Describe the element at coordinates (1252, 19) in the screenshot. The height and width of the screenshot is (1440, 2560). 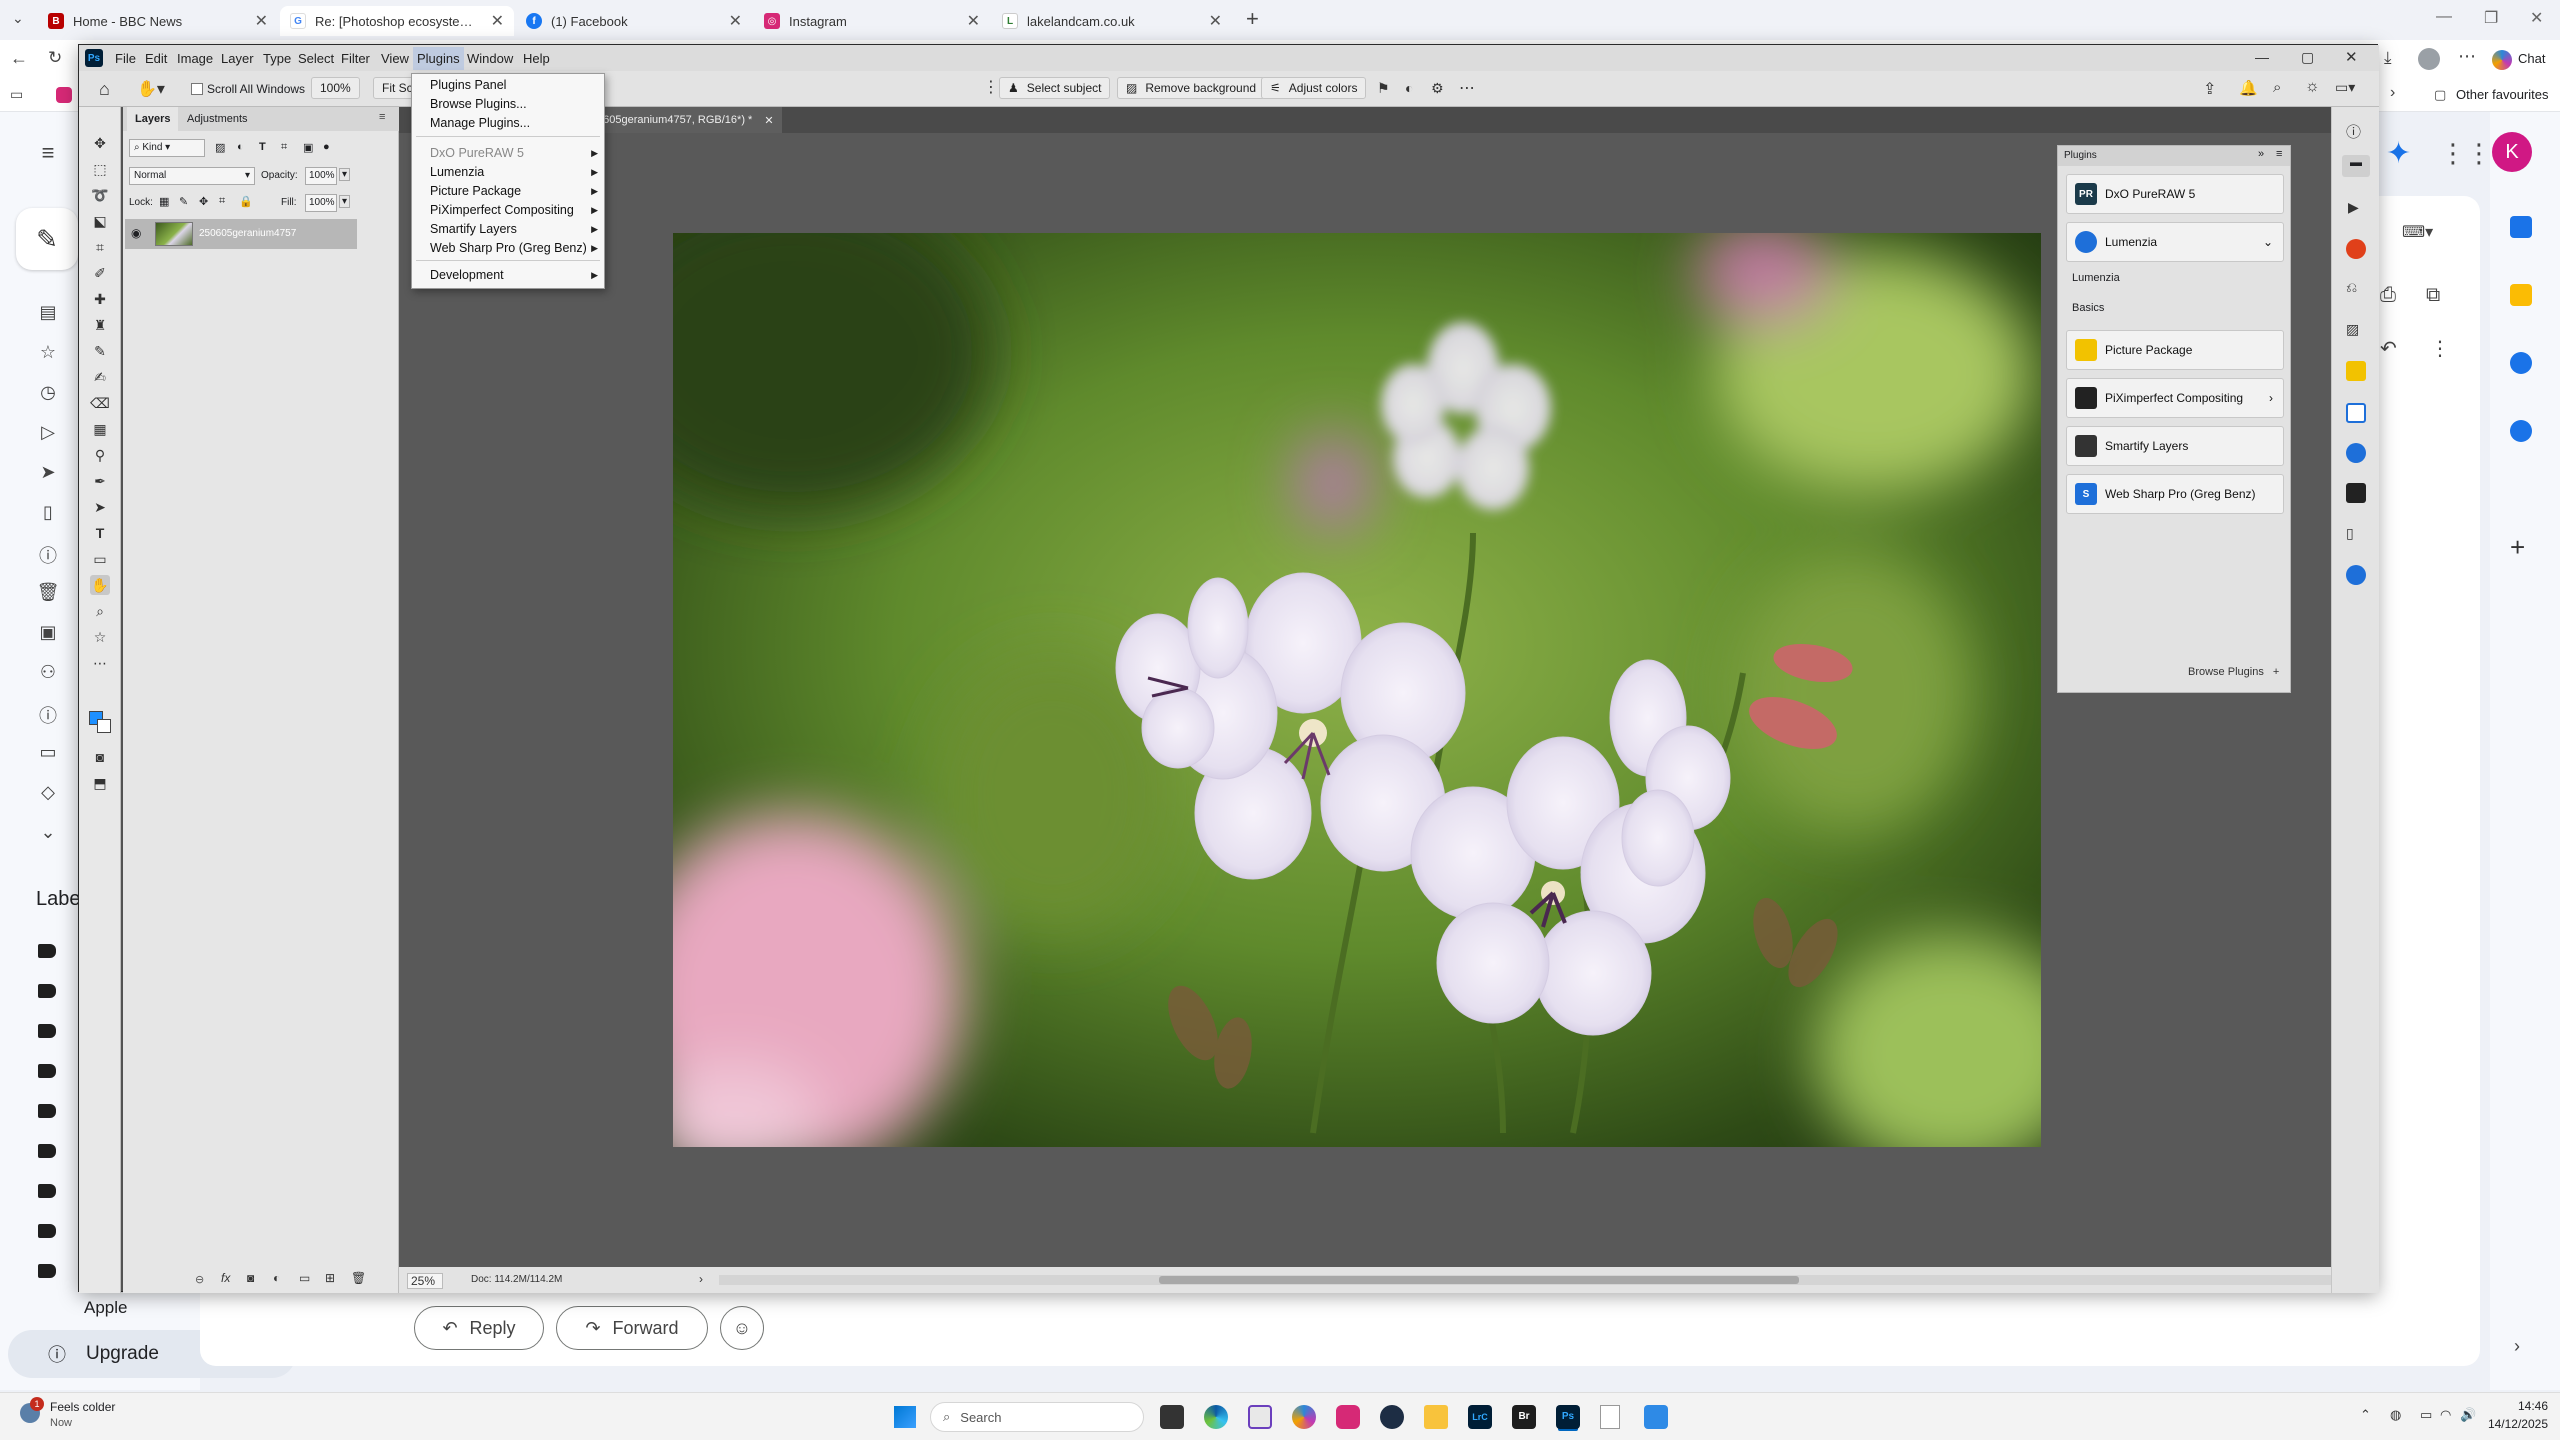
I see `new-tab-button: +` at that location.